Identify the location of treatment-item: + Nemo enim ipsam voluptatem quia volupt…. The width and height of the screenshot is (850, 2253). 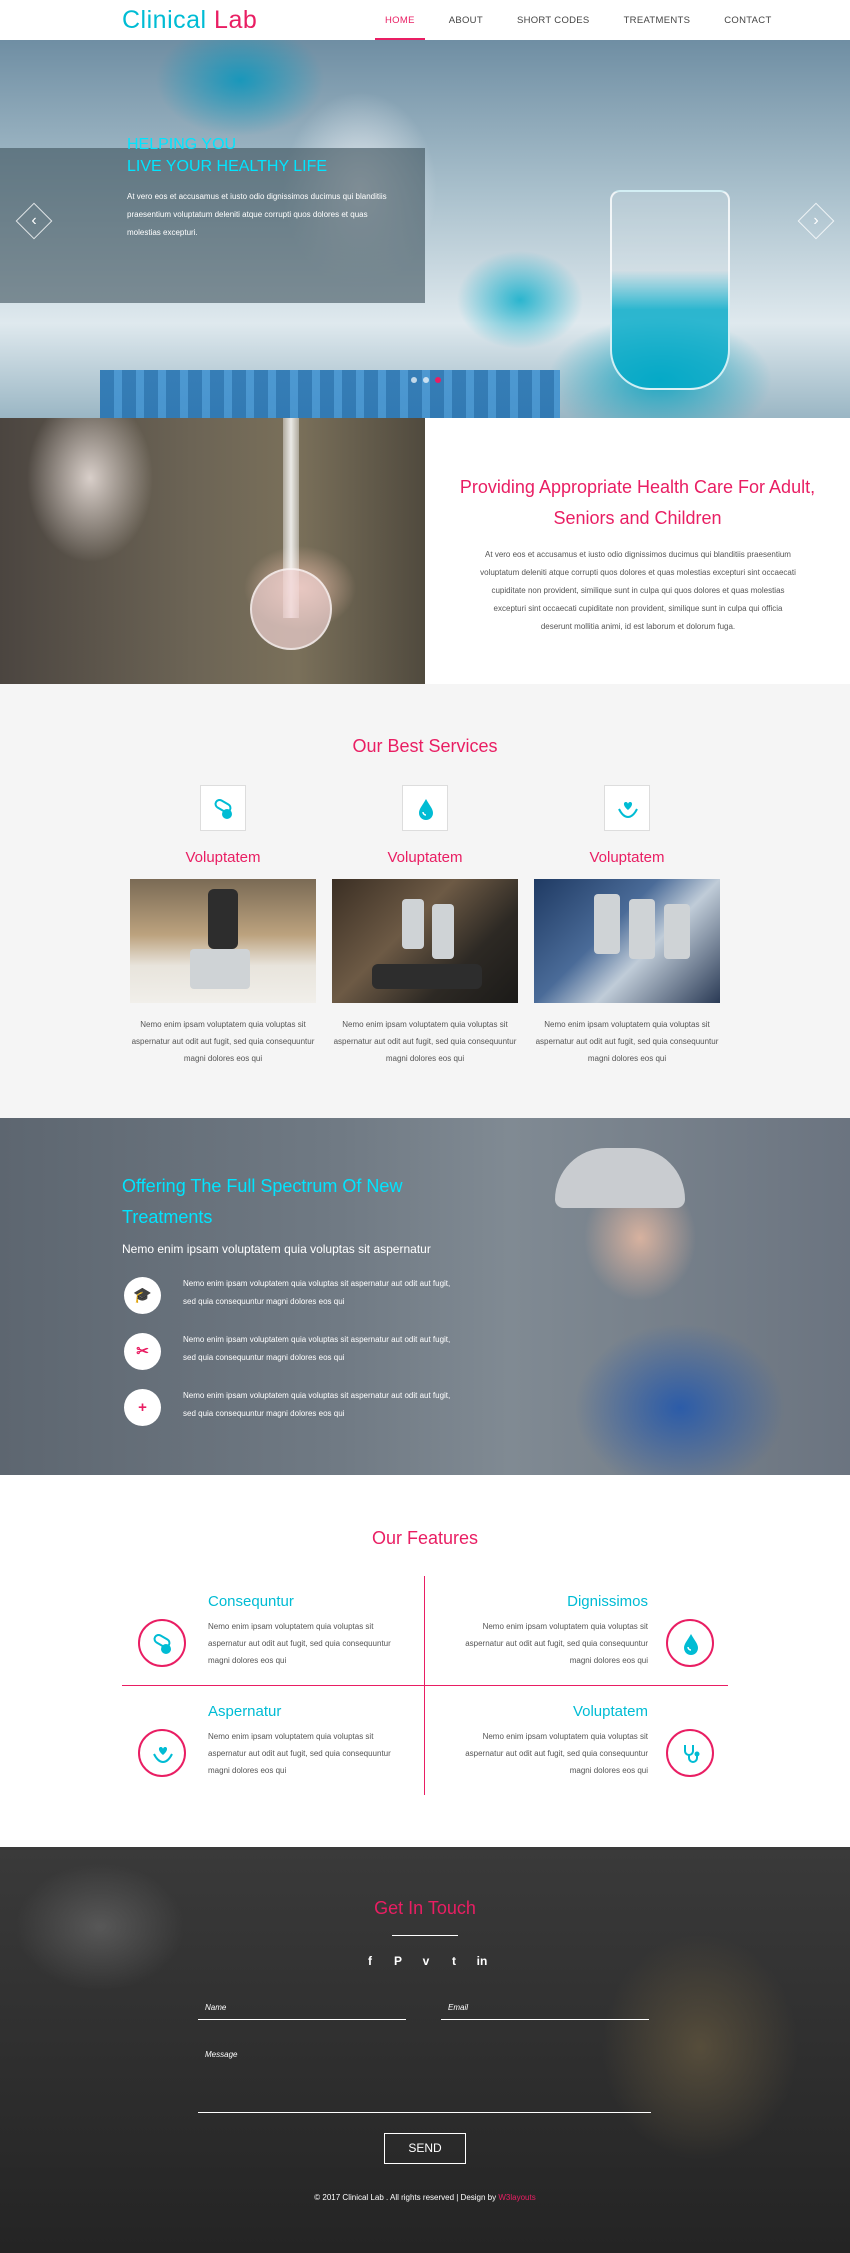
(292, 1407).